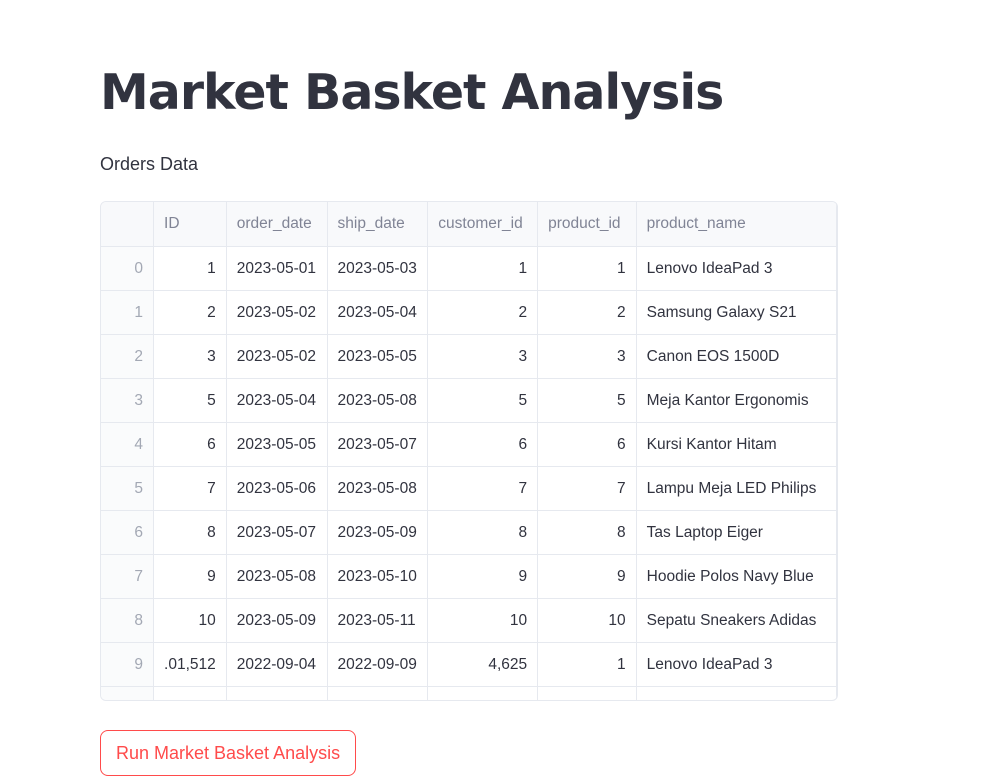  What do you see at coordinates (736, 620) in the screenshot?
I see `product-name-cell: Sepatu Sneakers Adidas` at bounding box center [736, 620].